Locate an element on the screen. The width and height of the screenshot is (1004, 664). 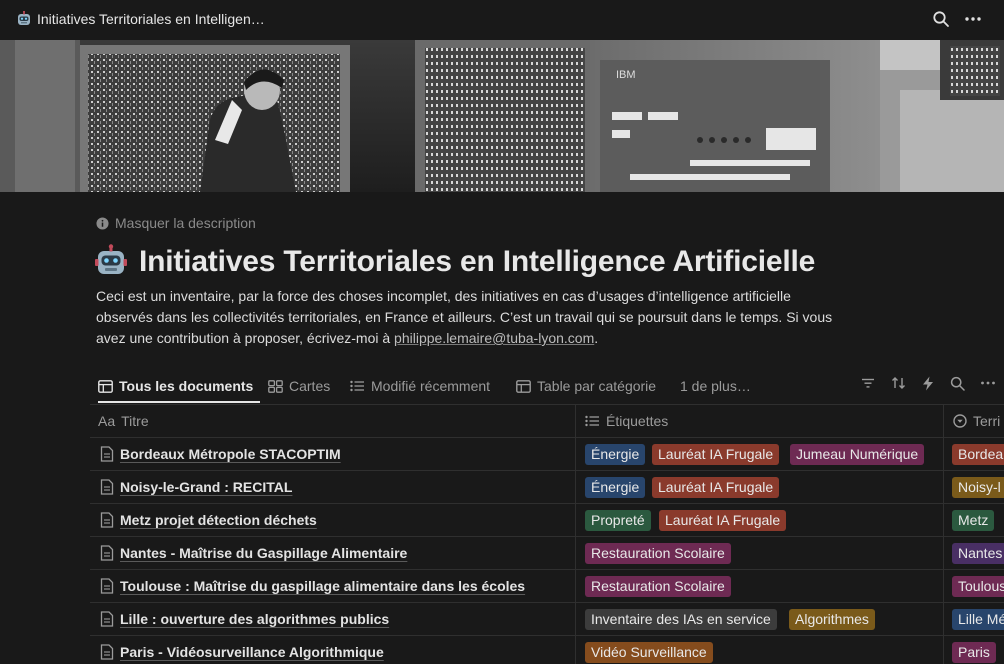
column-label: Étiquettes is located at coordinates (637, 420).